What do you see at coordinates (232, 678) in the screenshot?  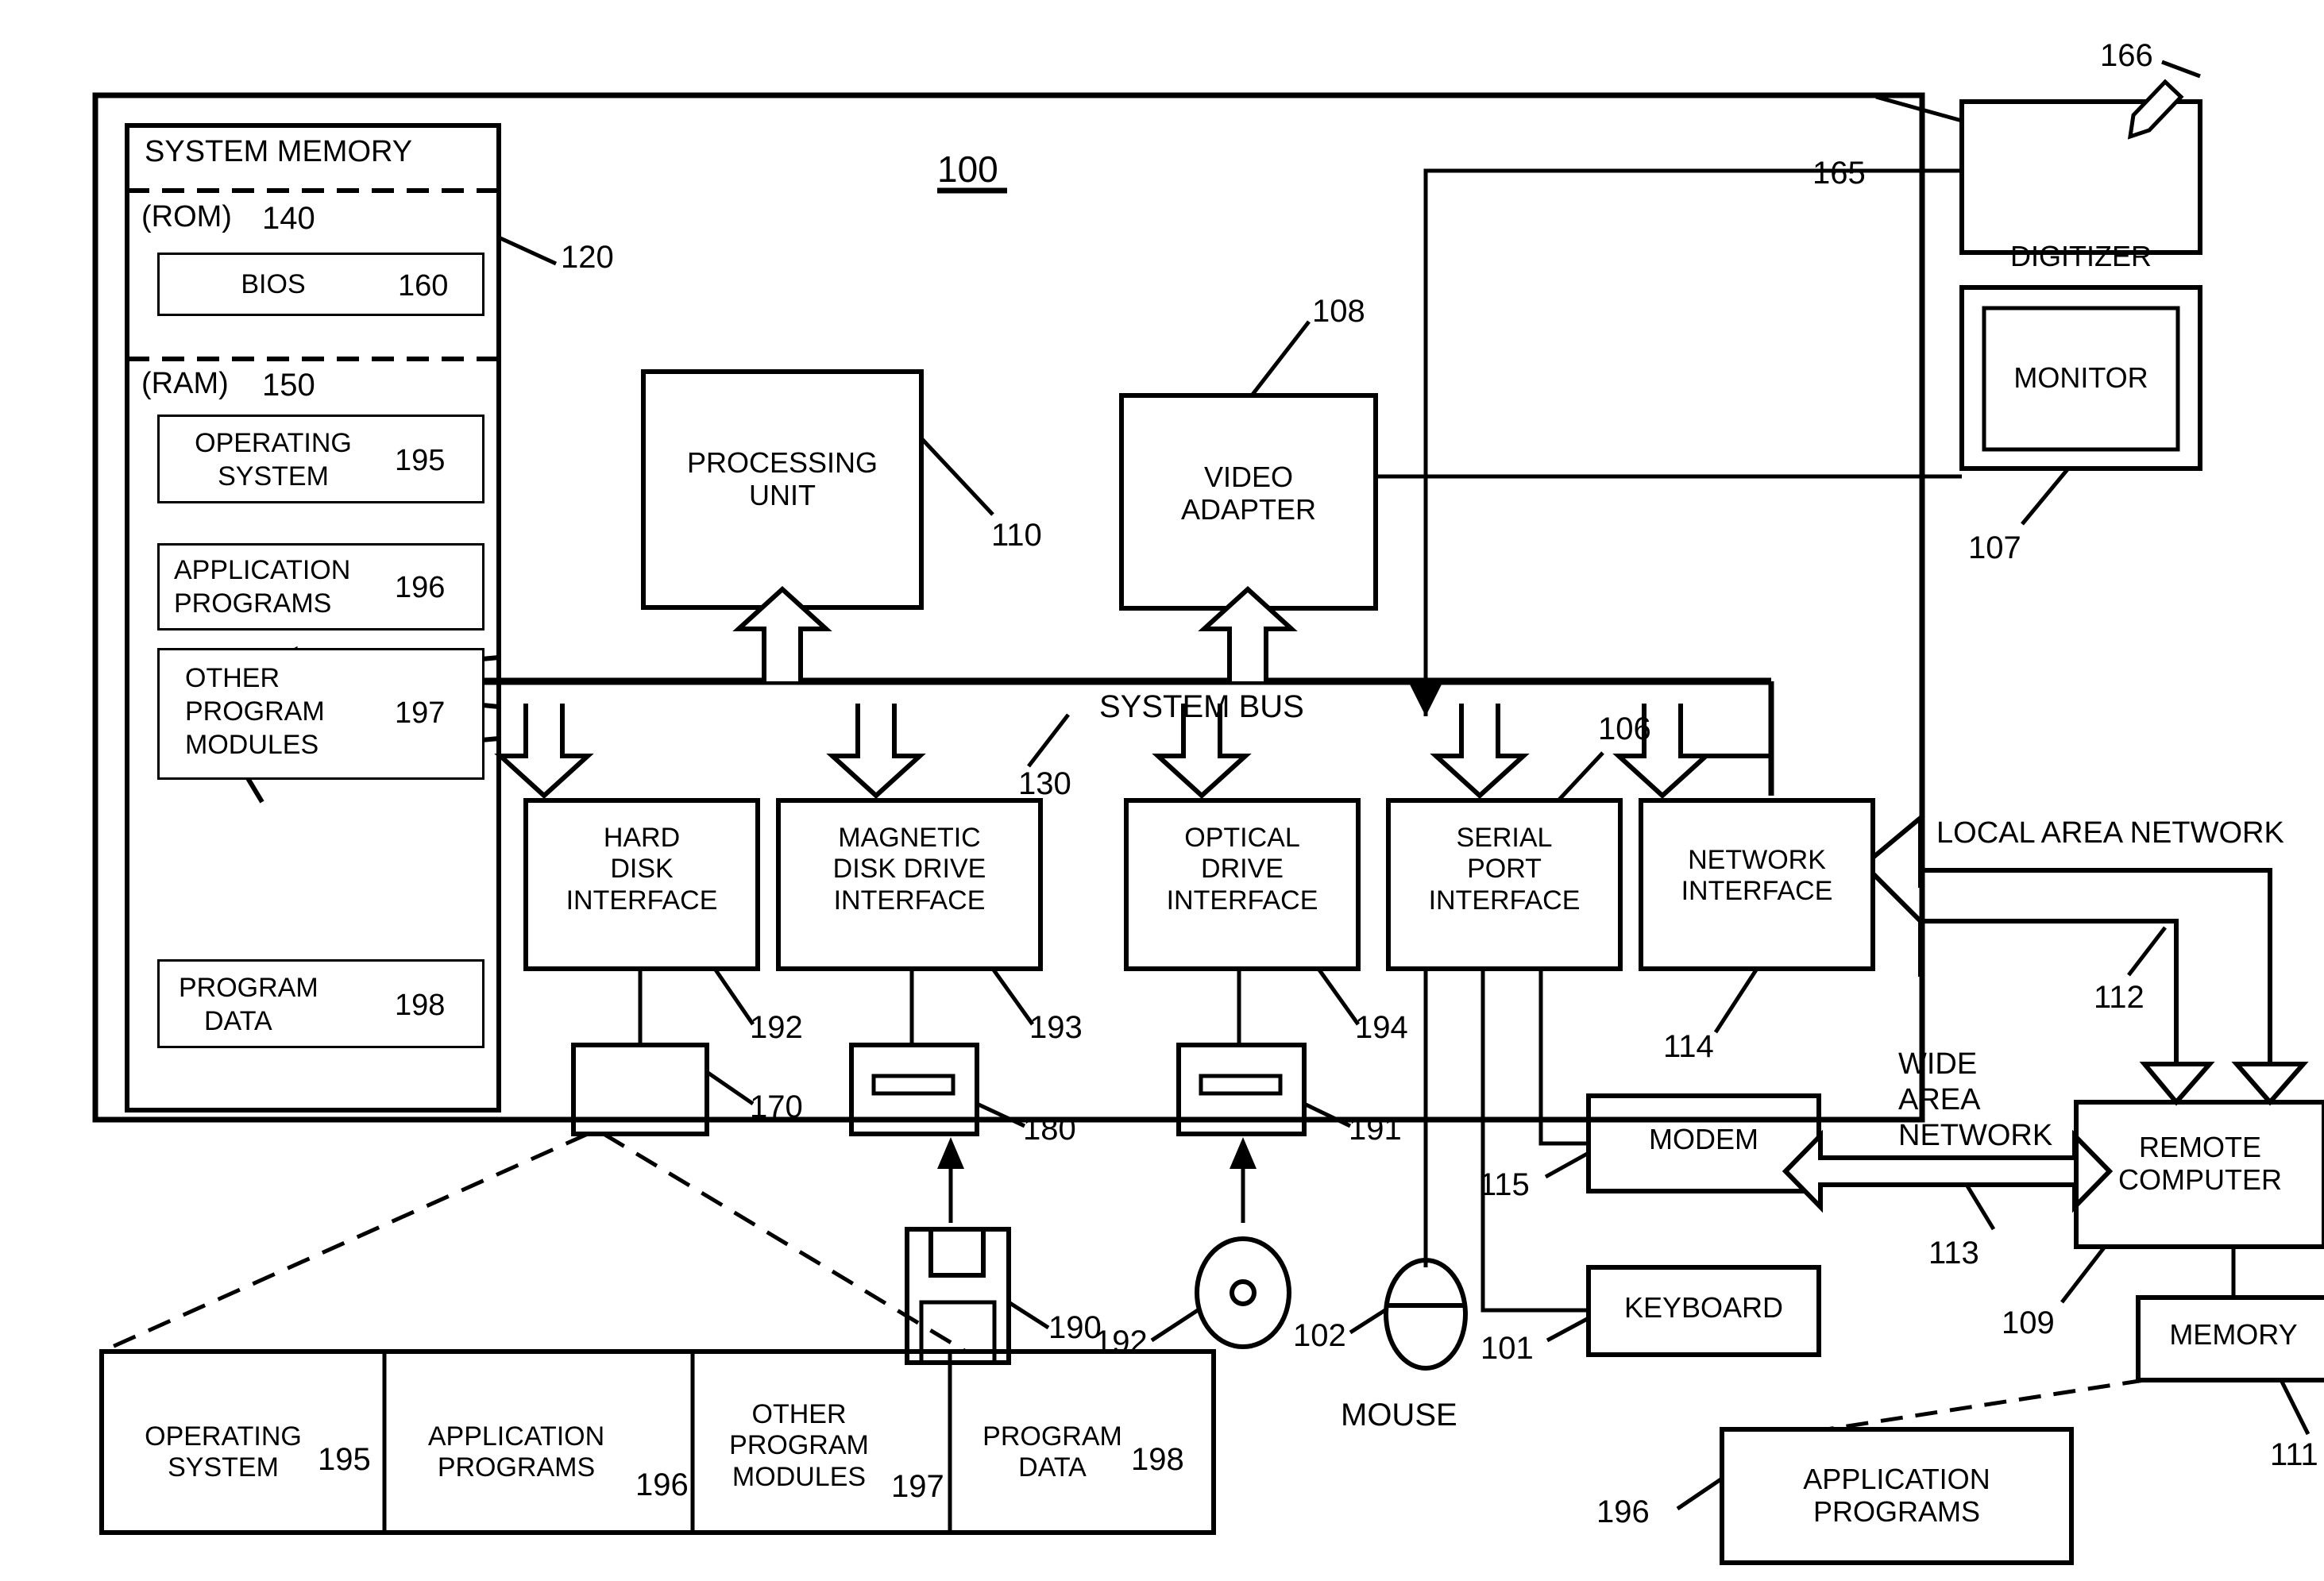 I see `memory-cell-opm-l1: OTHER` at bounding box center [232, 678].